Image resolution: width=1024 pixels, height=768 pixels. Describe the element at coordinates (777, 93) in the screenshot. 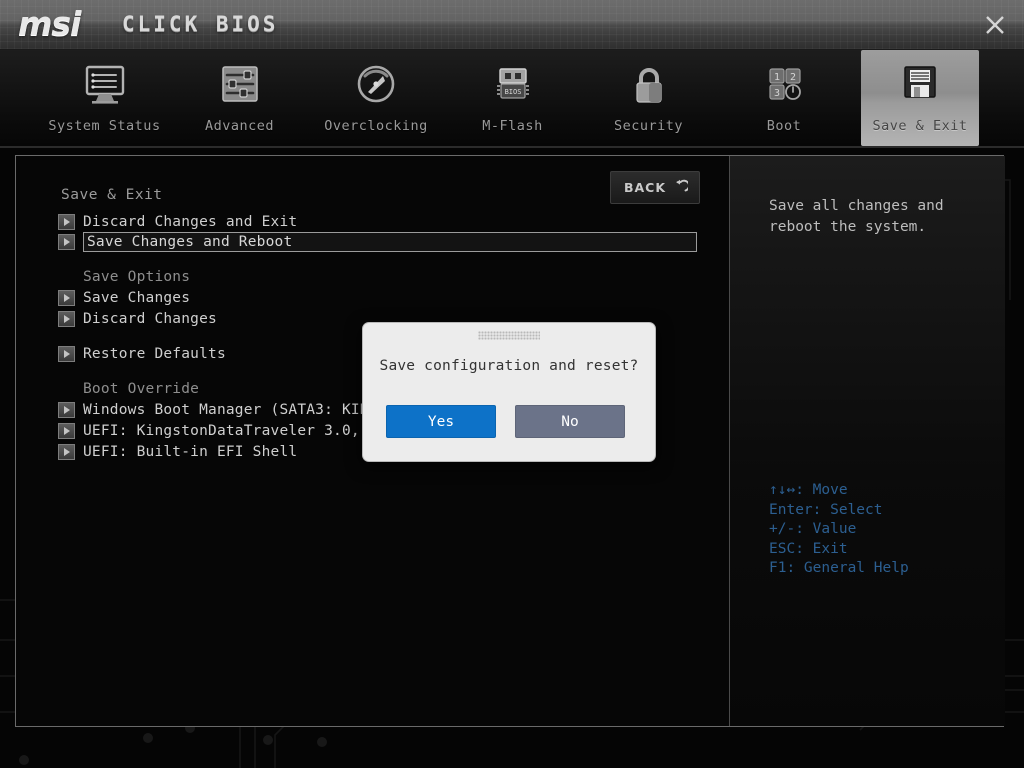

I see `svg-text: 3` at that location.